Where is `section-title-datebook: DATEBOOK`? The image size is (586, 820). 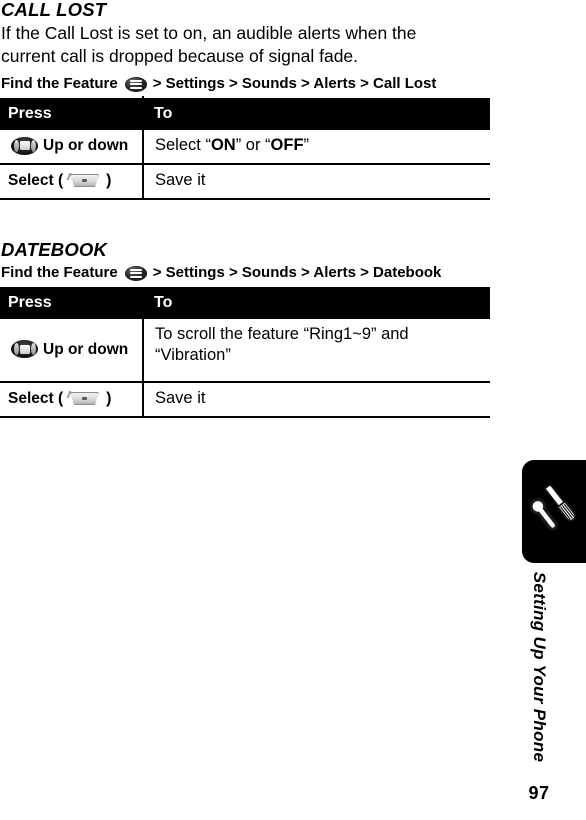 section-title-datebook: DATEBOOK is located at coordinates (54, 249).